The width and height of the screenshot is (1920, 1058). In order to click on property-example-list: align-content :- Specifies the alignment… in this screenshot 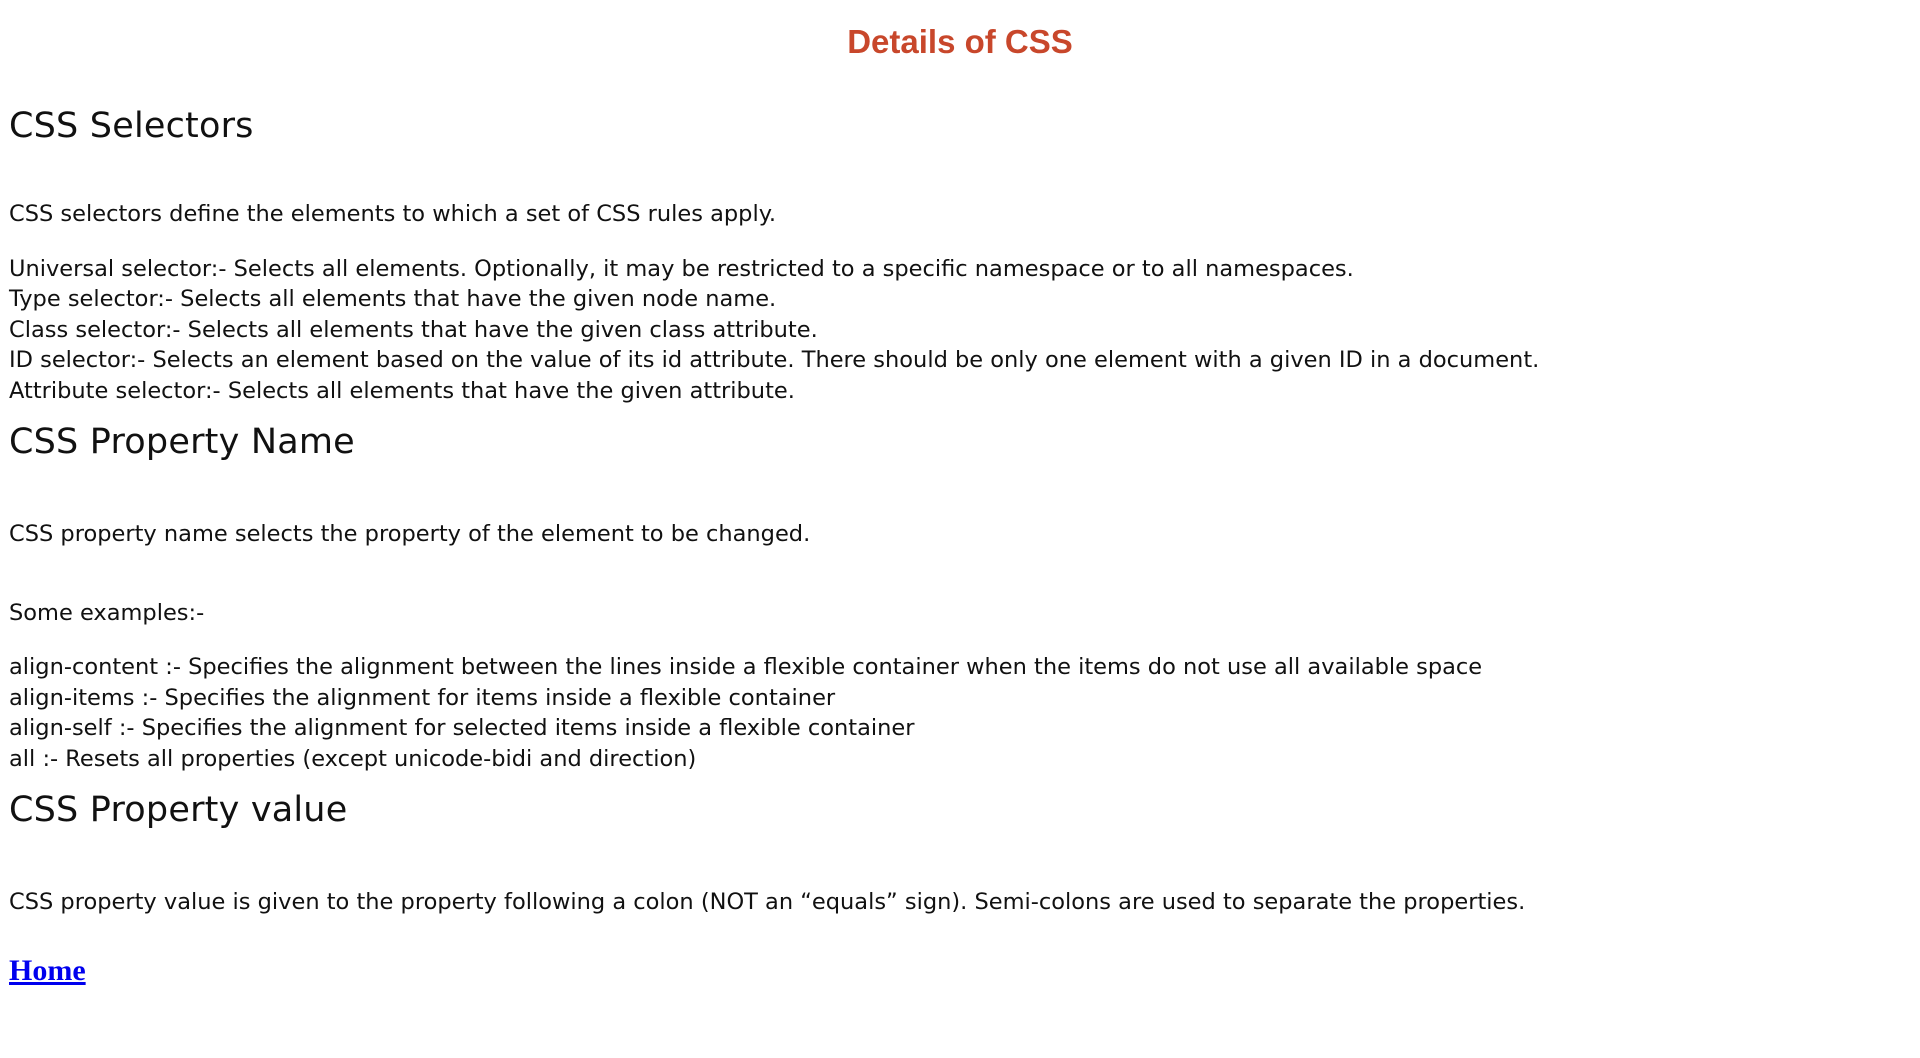, I will do `click(960, 713)`.